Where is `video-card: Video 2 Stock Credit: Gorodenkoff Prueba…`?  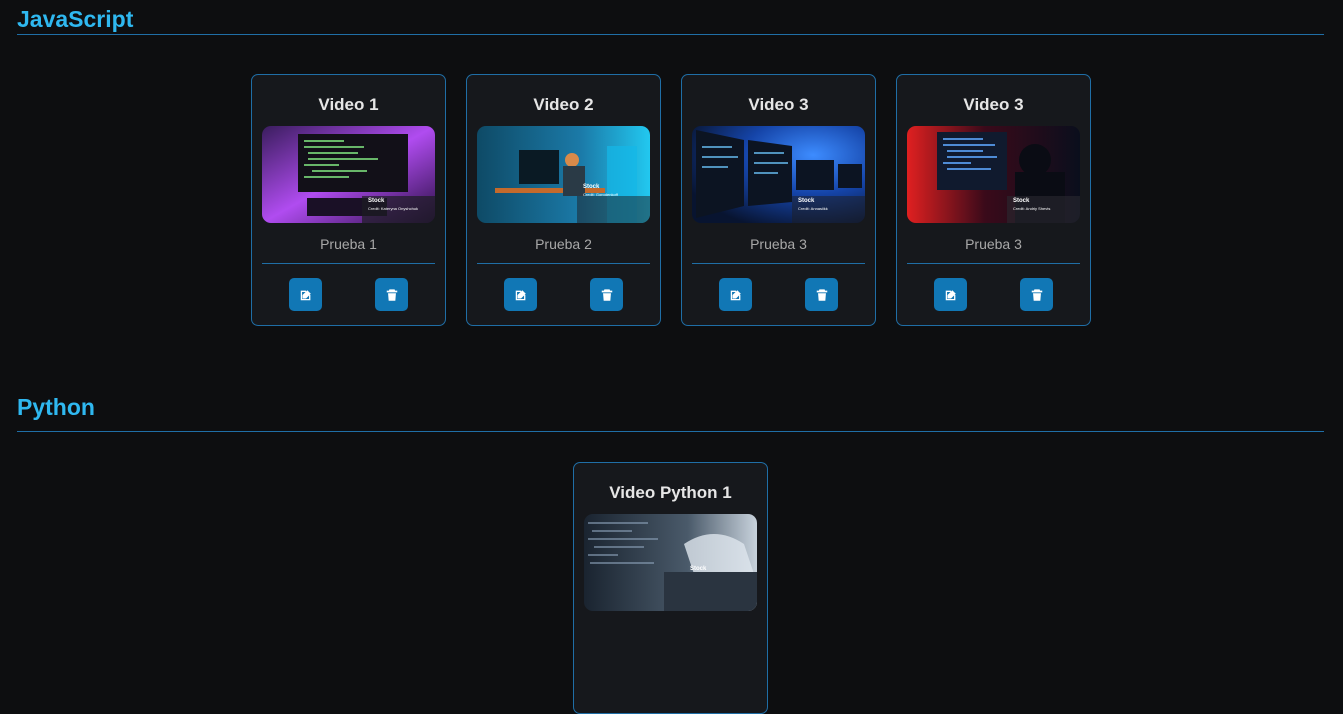 video-card: Video 2 Stock Credit: Gorodenkoff Prueba… is located at coordinates (563, 200).